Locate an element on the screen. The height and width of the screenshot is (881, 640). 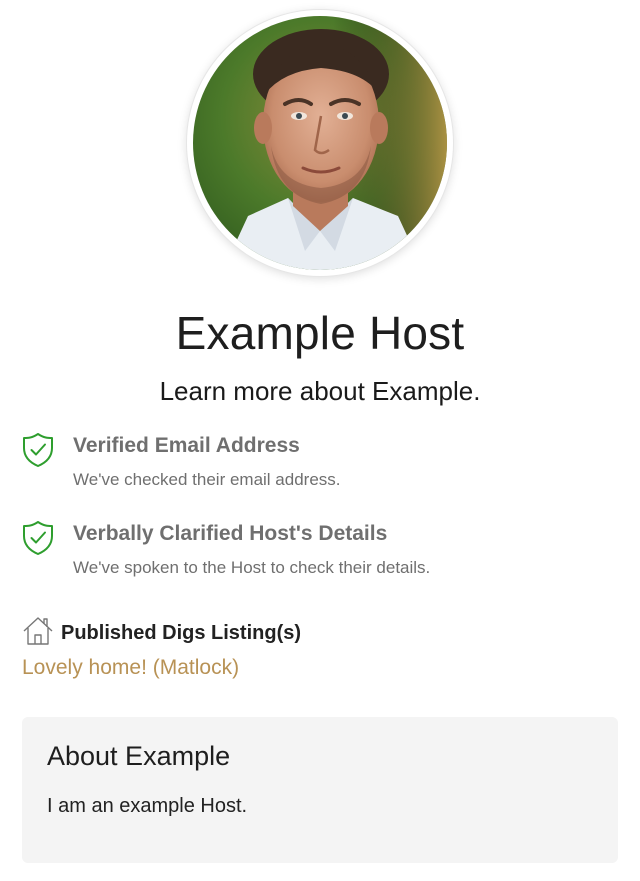
about-heading: About Example is located at coordinates (139, 756).